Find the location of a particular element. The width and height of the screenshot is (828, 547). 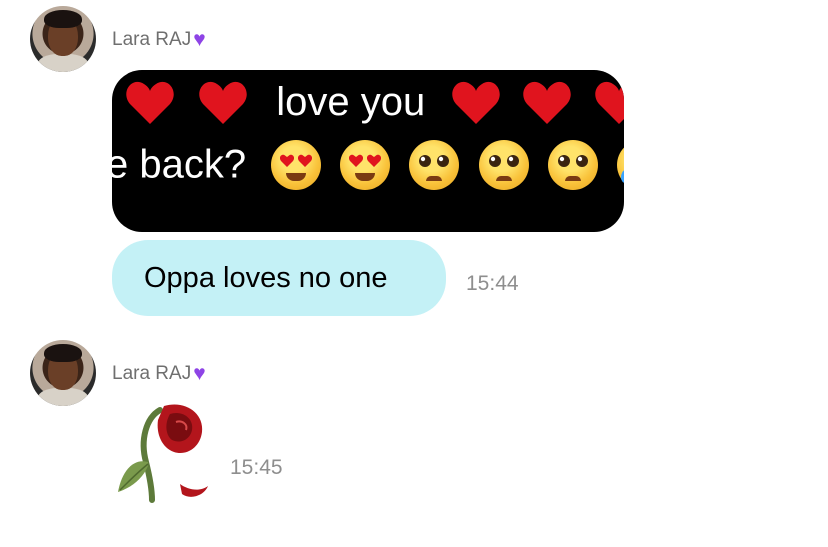

message-timestamp: 15:44 is located at coordinates (492, 283).